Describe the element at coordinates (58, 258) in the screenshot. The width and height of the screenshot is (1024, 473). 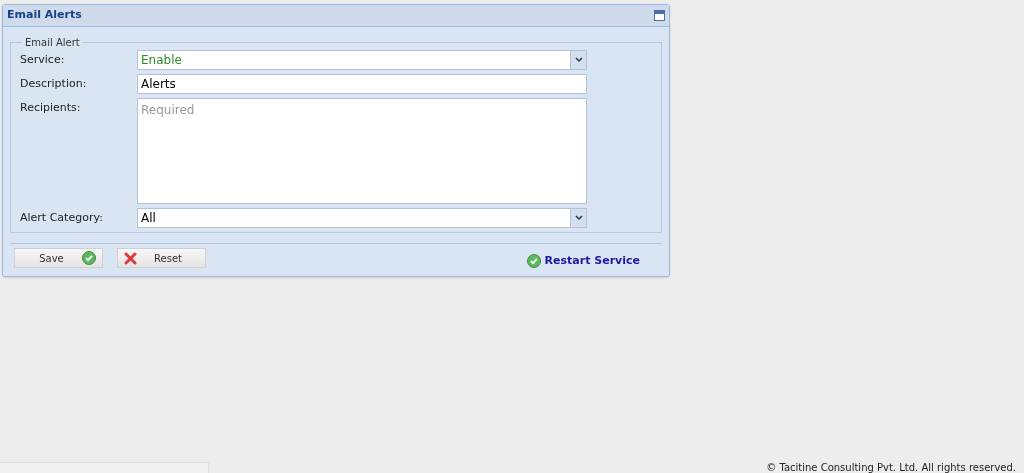
I see `save-button: Save` at that location.